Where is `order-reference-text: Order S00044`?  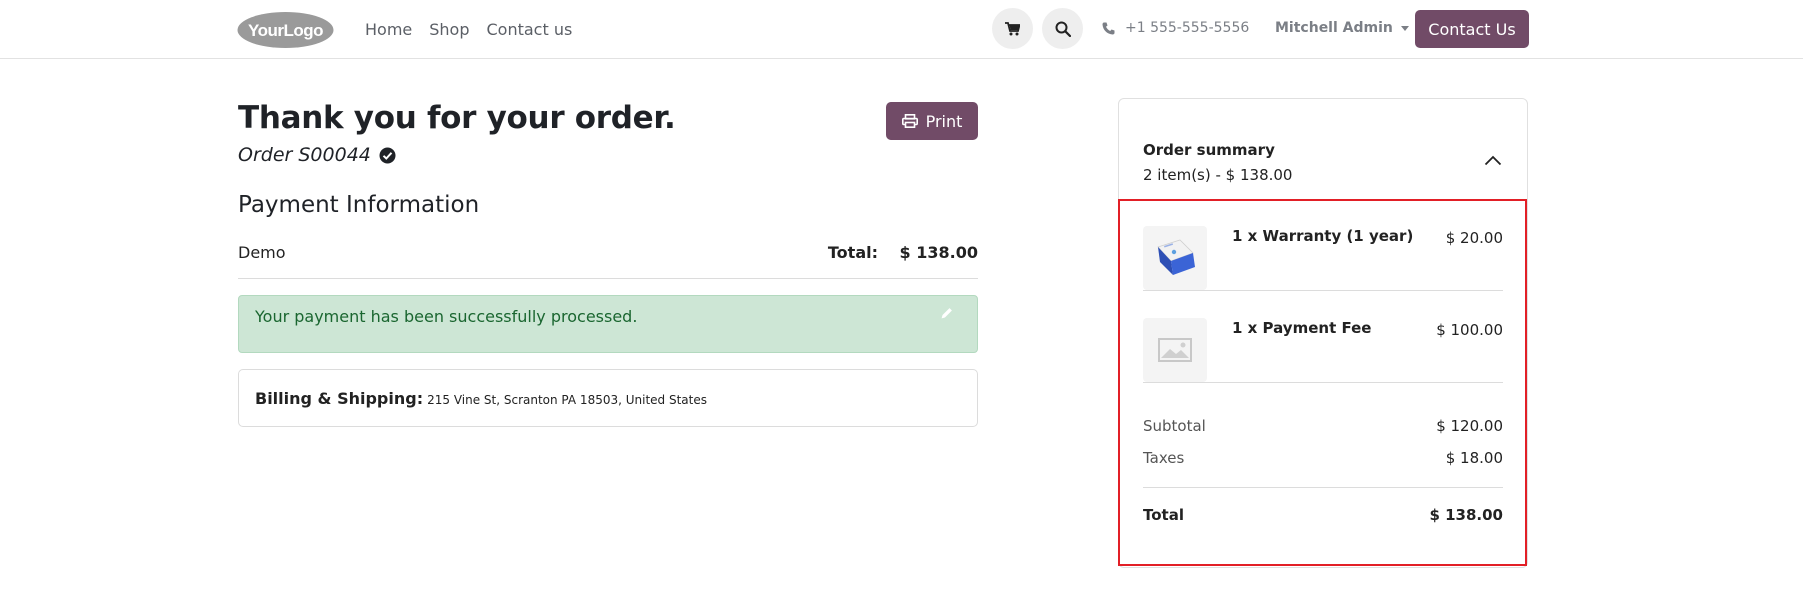 order-reference-text: Order S00044 is located at coordinates (304, 155).